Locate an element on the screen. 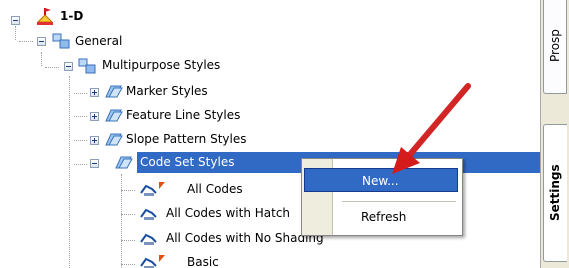 Image resolution: width=569 pixels, height=268 pixels. tree-node-label: Marker Styles is located at coordinates (167, 91).